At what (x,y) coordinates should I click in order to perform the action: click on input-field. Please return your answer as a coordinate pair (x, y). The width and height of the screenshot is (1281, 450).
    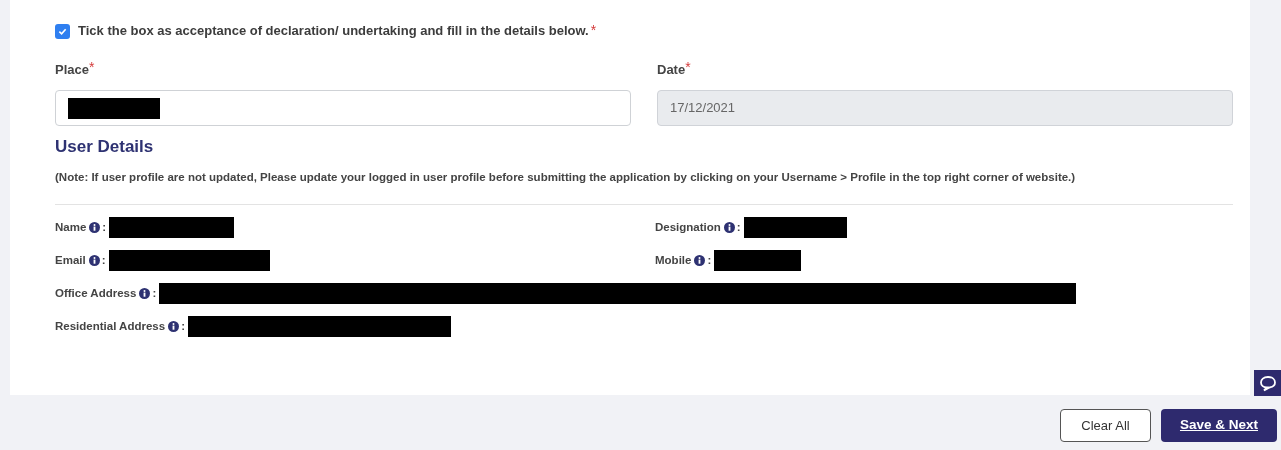
    Looking at the image, I should click on (343, 108).